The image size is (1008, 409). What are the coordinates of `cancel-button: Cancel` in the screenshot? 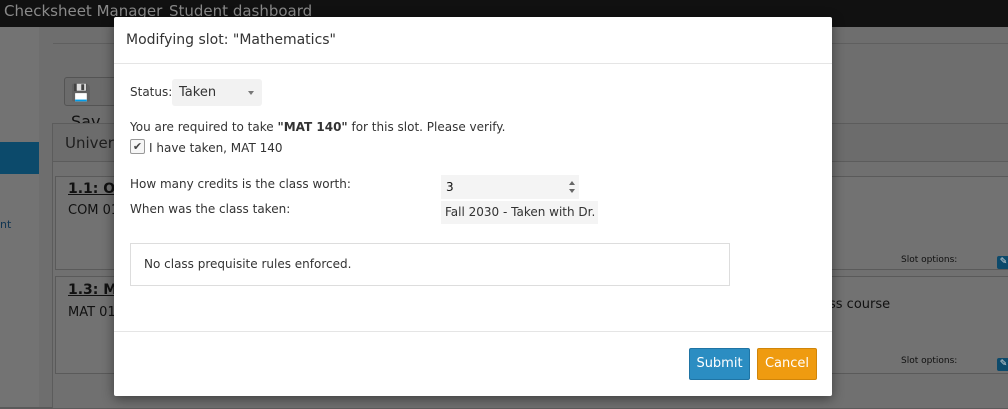 It's located at (787, 364).